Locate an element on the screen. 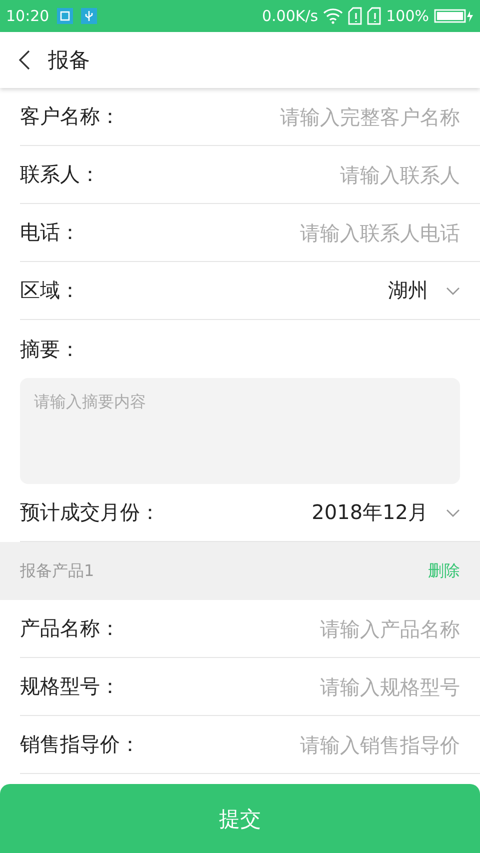 This screenshot has height=853, width=480. select-field: 湖州 is located at coordinates (424, 290).